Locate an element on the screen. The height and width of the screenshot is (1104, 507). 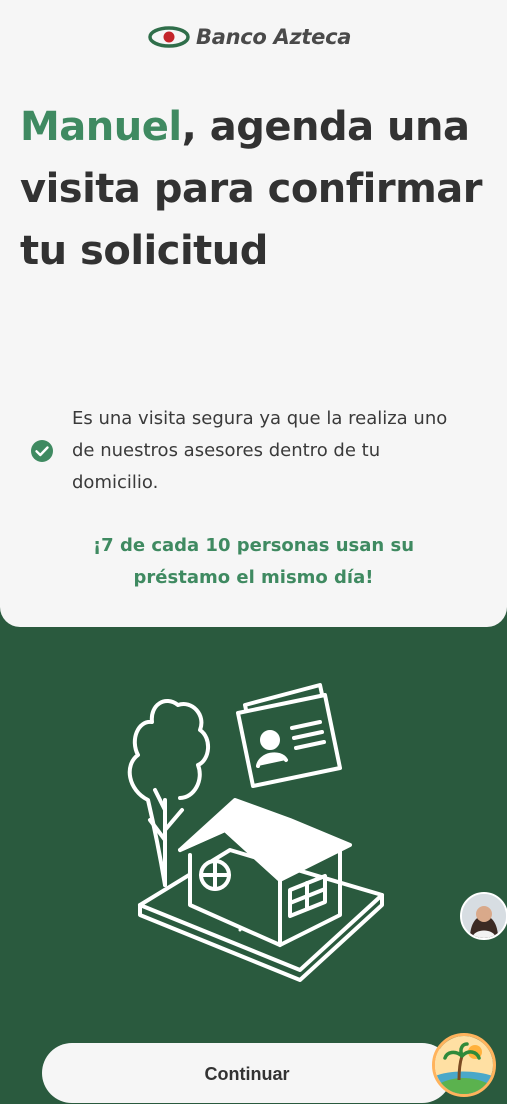
avatar-icon is located at coordinates (484, 916).